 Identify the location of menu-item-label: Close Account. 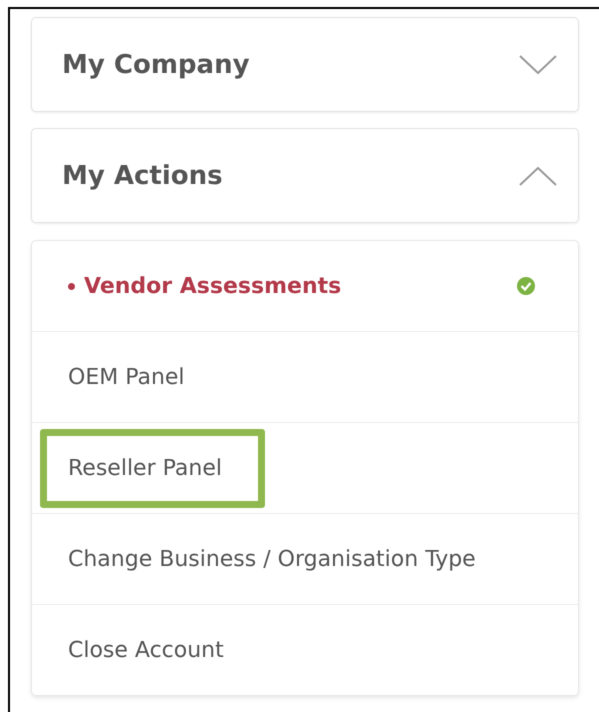
(146, 650).